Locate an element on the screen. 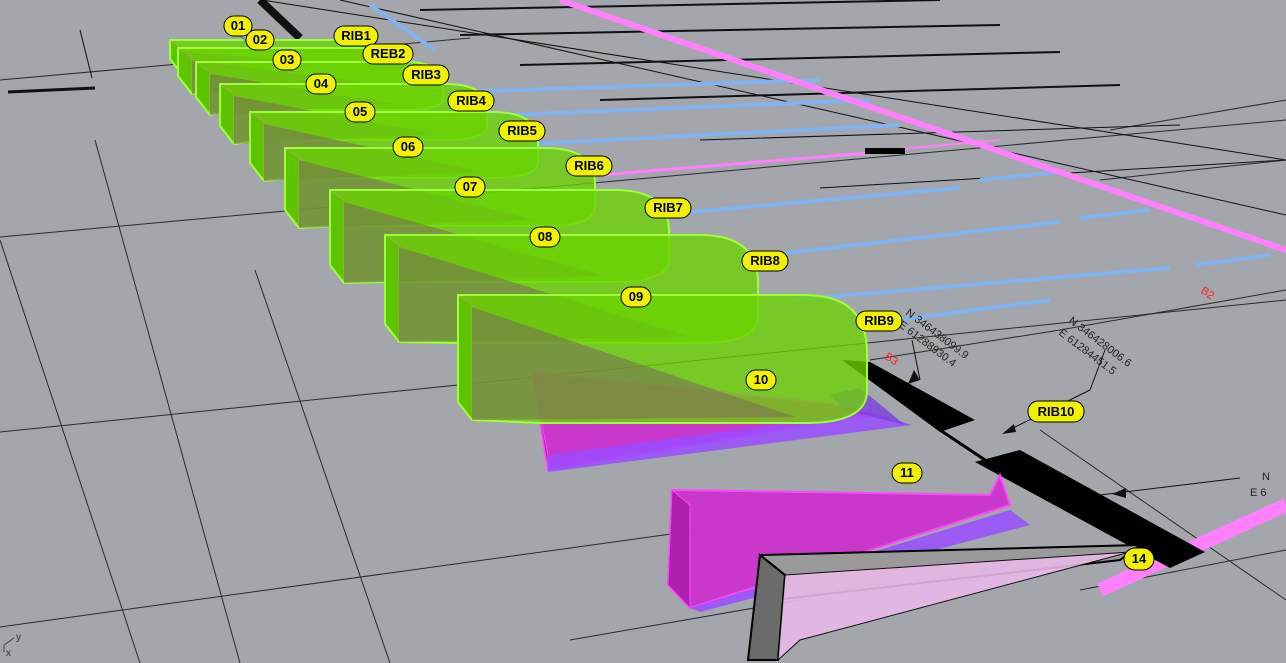 The image size is (1286, 663). tag-rib5: RIB5 is located at coordinates (522, 131).